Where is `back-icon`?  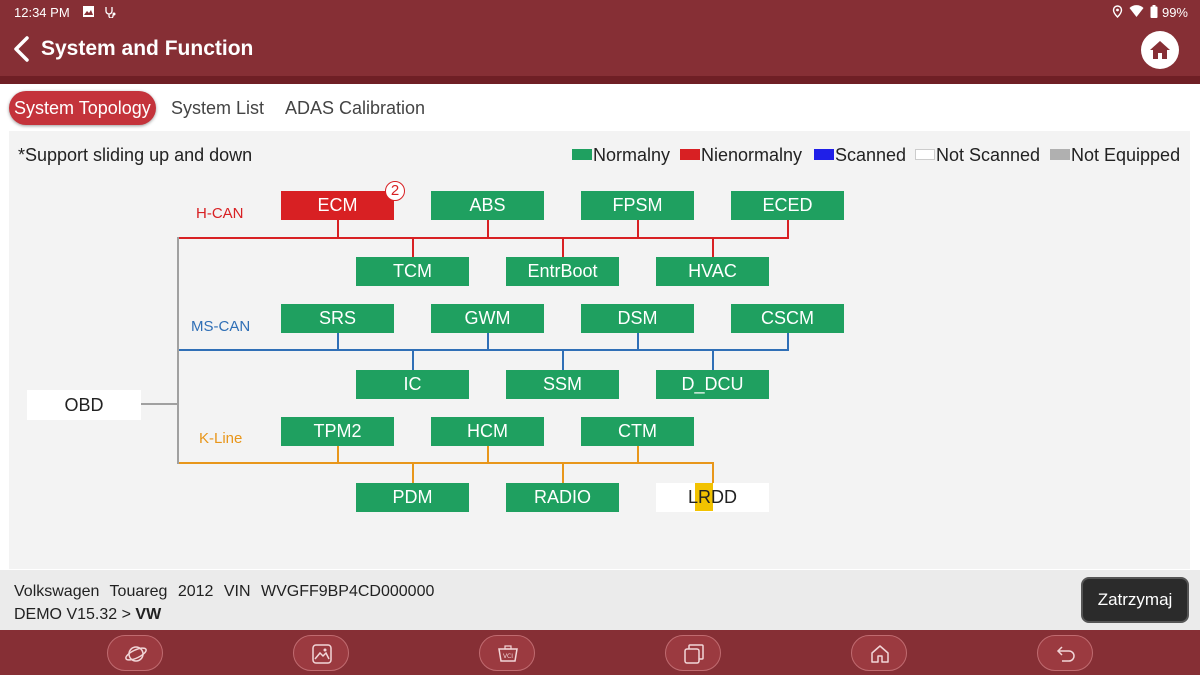
back-icon is located at coordinates (1065, 654).